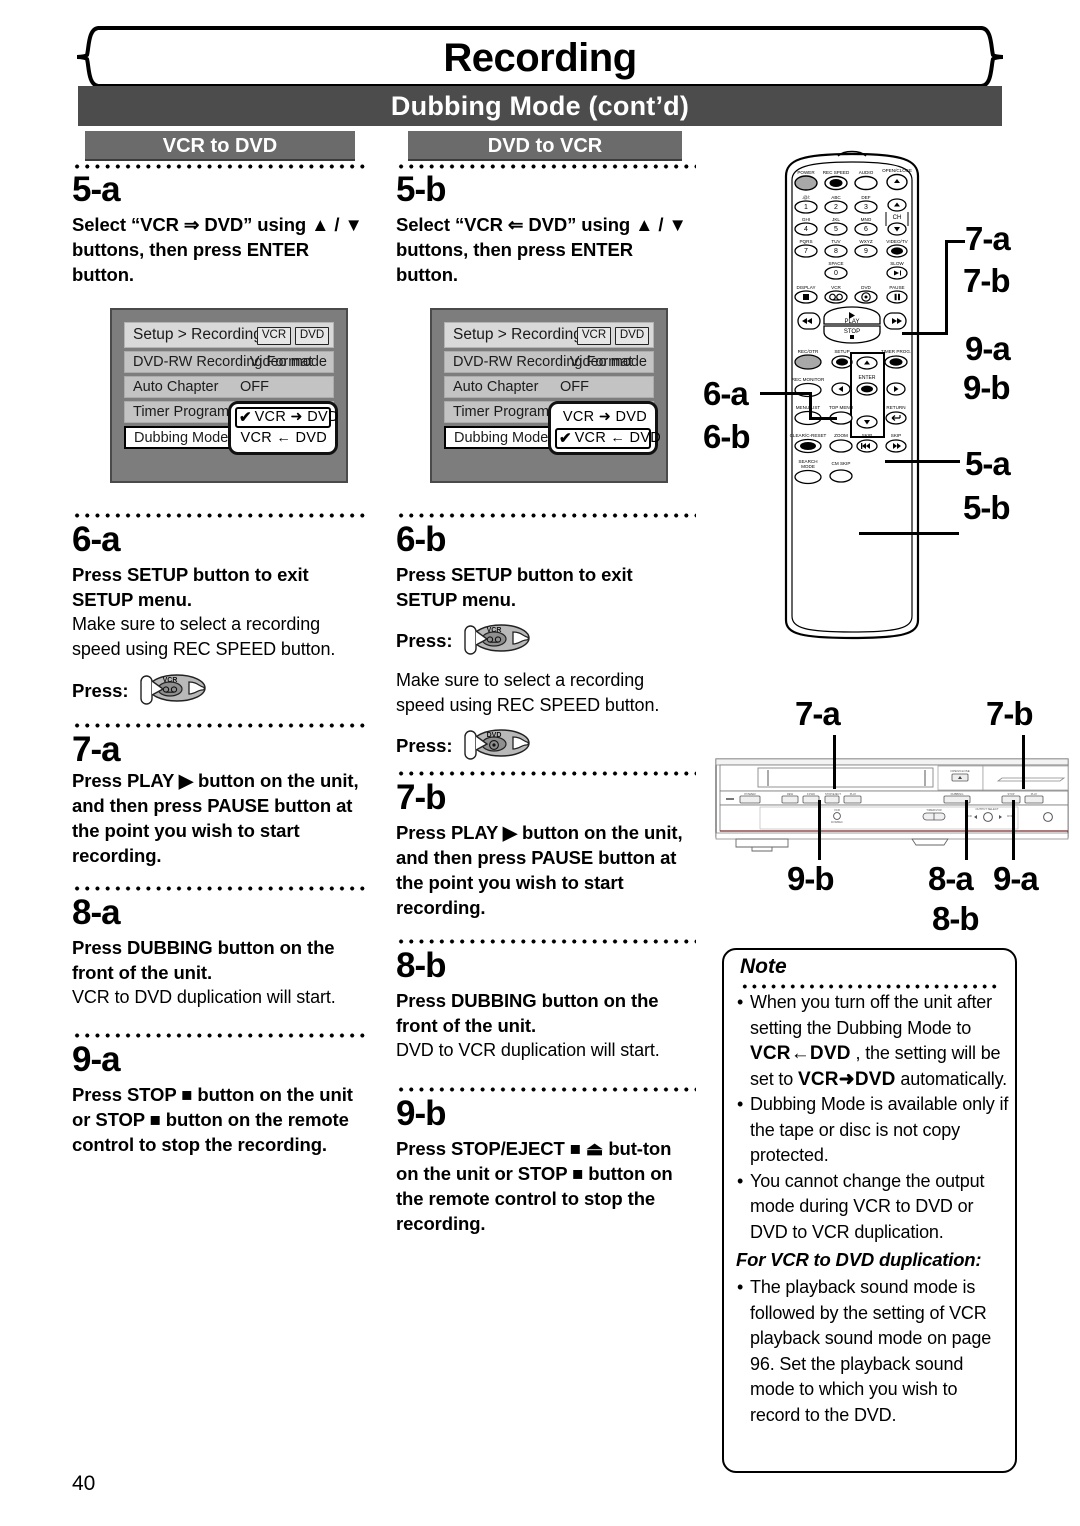  I want to click on panel-leader-9b, so click(819, 830).